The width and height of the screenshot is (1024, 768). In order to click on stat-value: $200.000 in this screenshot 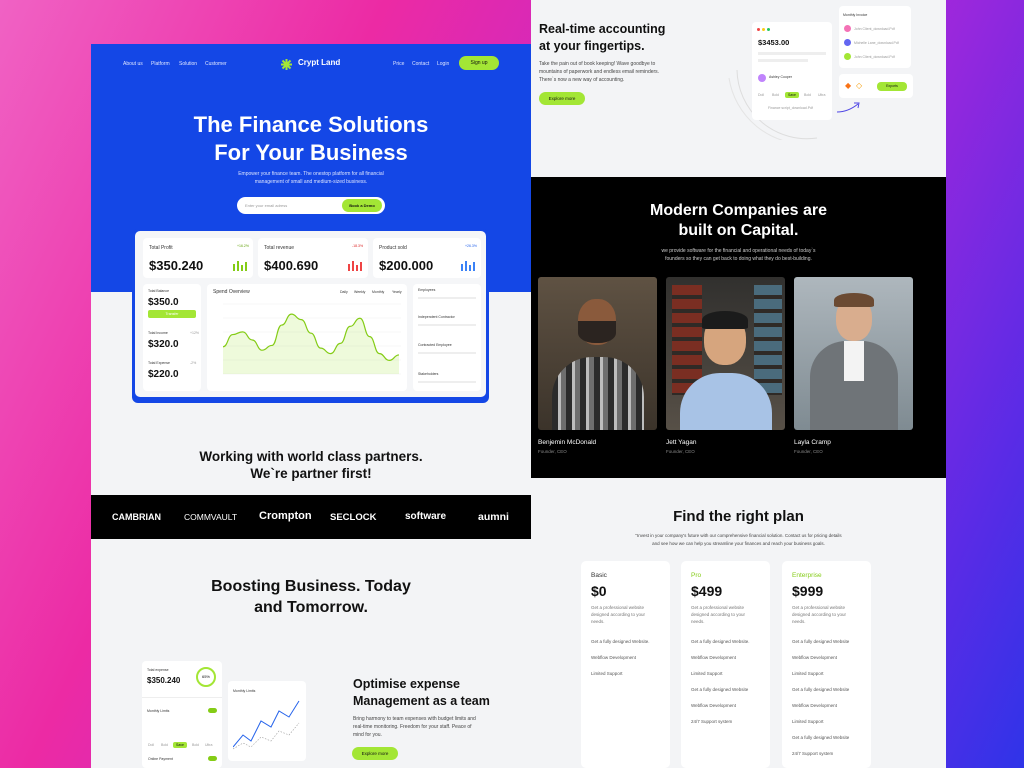, I will do `click(406, 265)`.